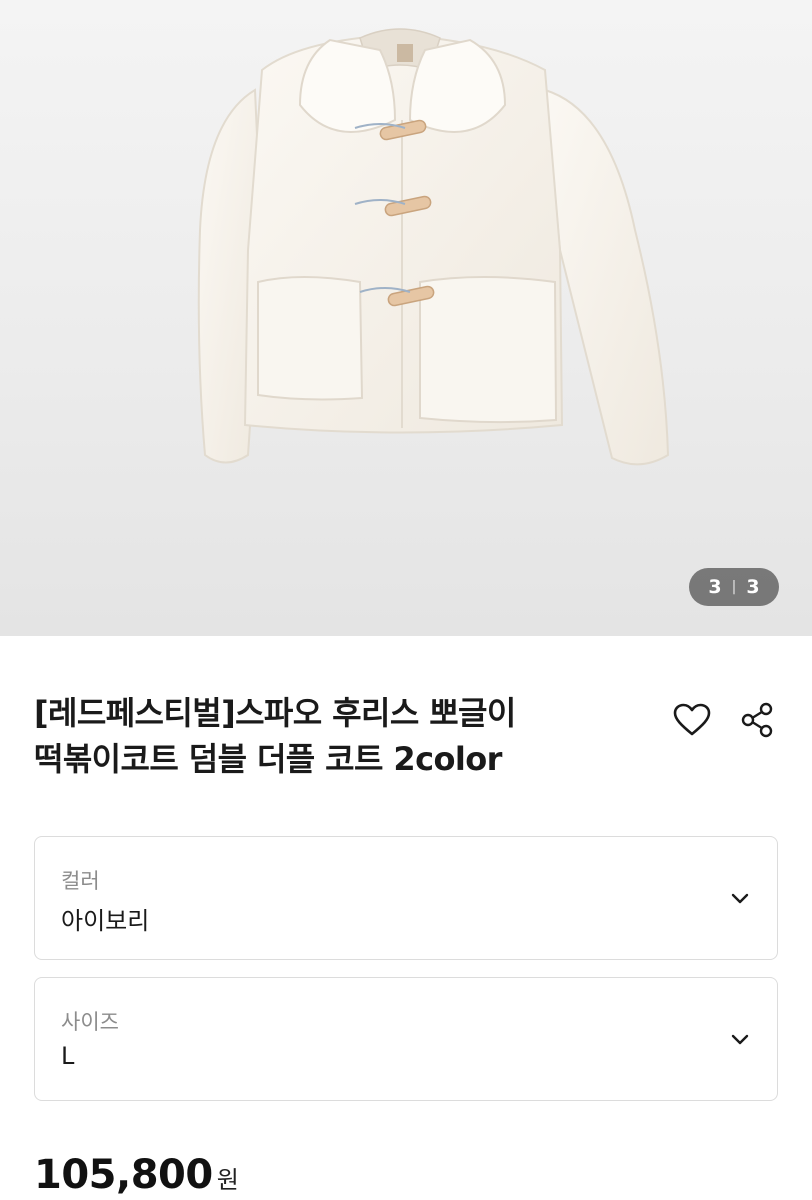 This screenshot has height=1200, width=812. What do you see at coordinates (275, 713) in the screenshot?
I see `product-title-line-1: [레드페스티벌]스파오 후리스 뽀글이` at bounding box center [275, 713].